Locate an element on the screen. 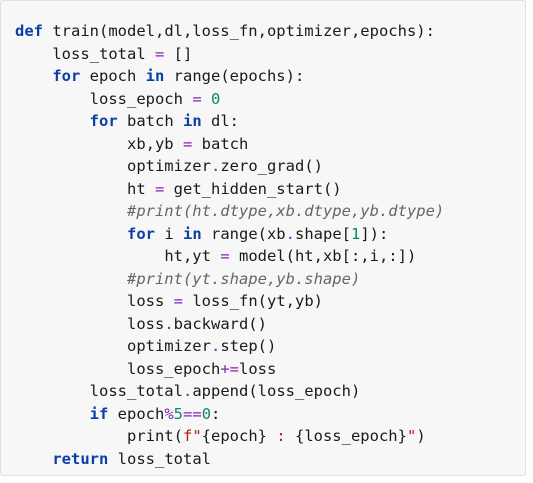  code-token: get_hidden_start() is located at coordinates (253, 188).